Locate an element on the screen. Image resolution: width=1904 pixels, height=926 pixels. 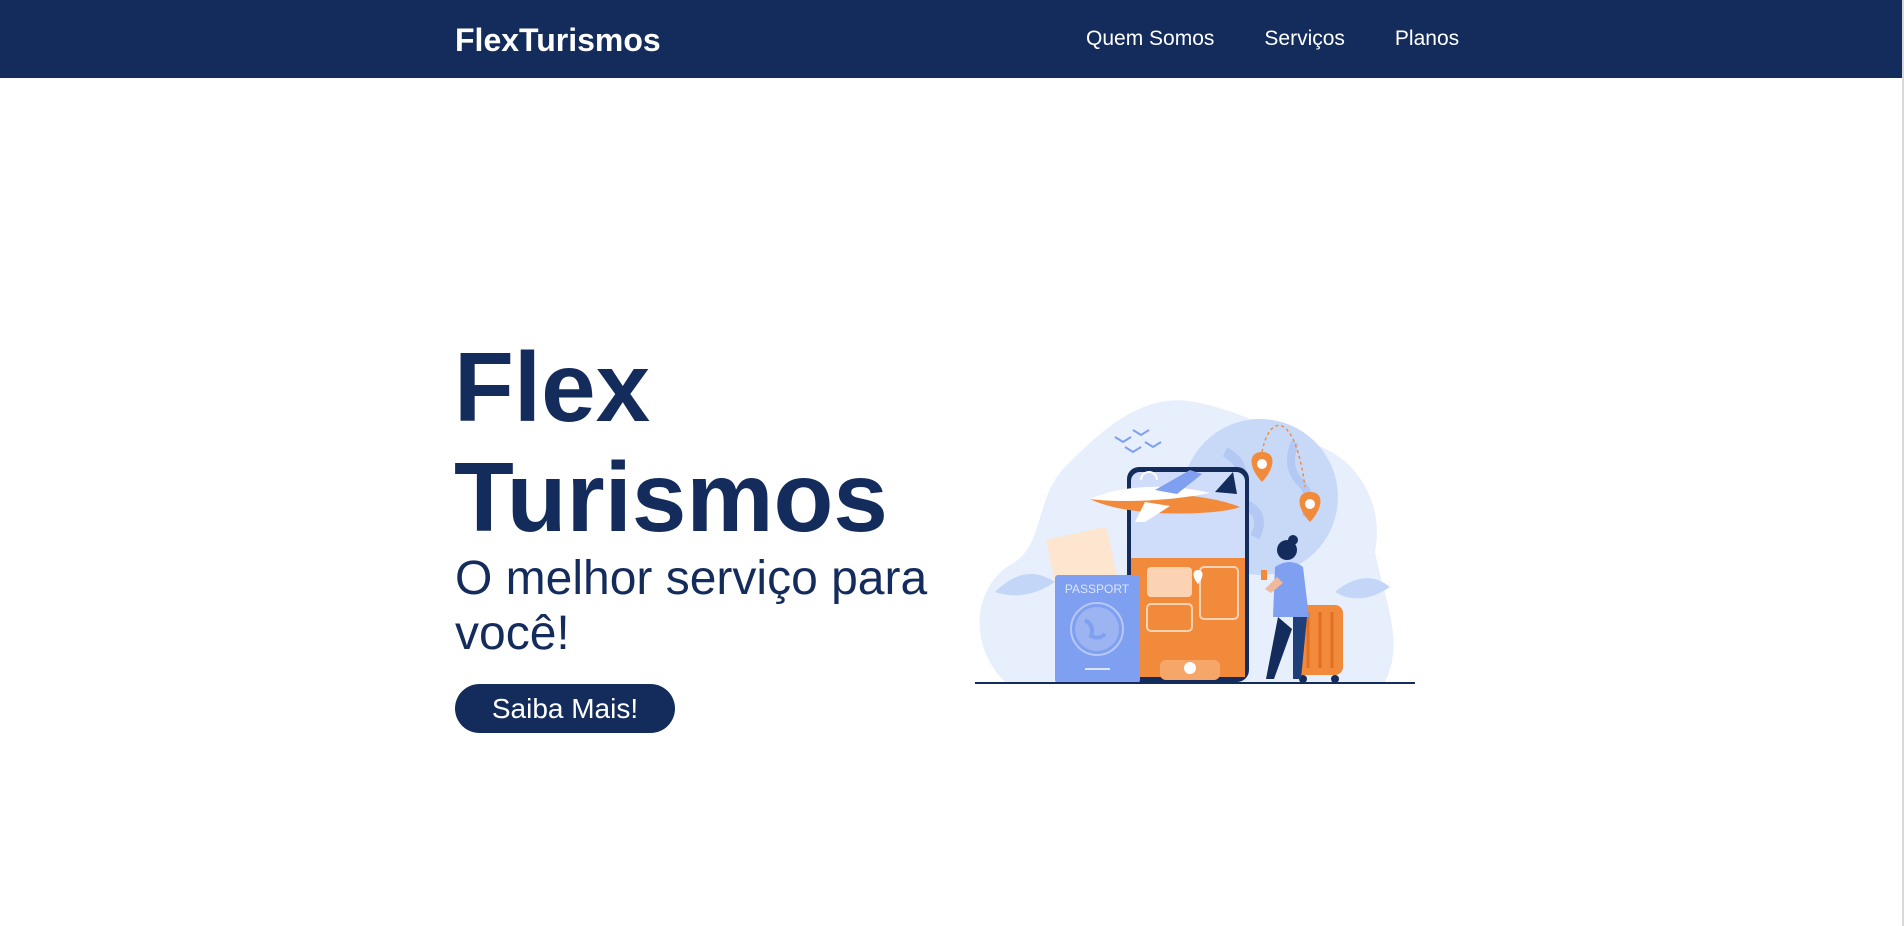
hero-title-line-1: Flex is located at coordinates (552, 387).